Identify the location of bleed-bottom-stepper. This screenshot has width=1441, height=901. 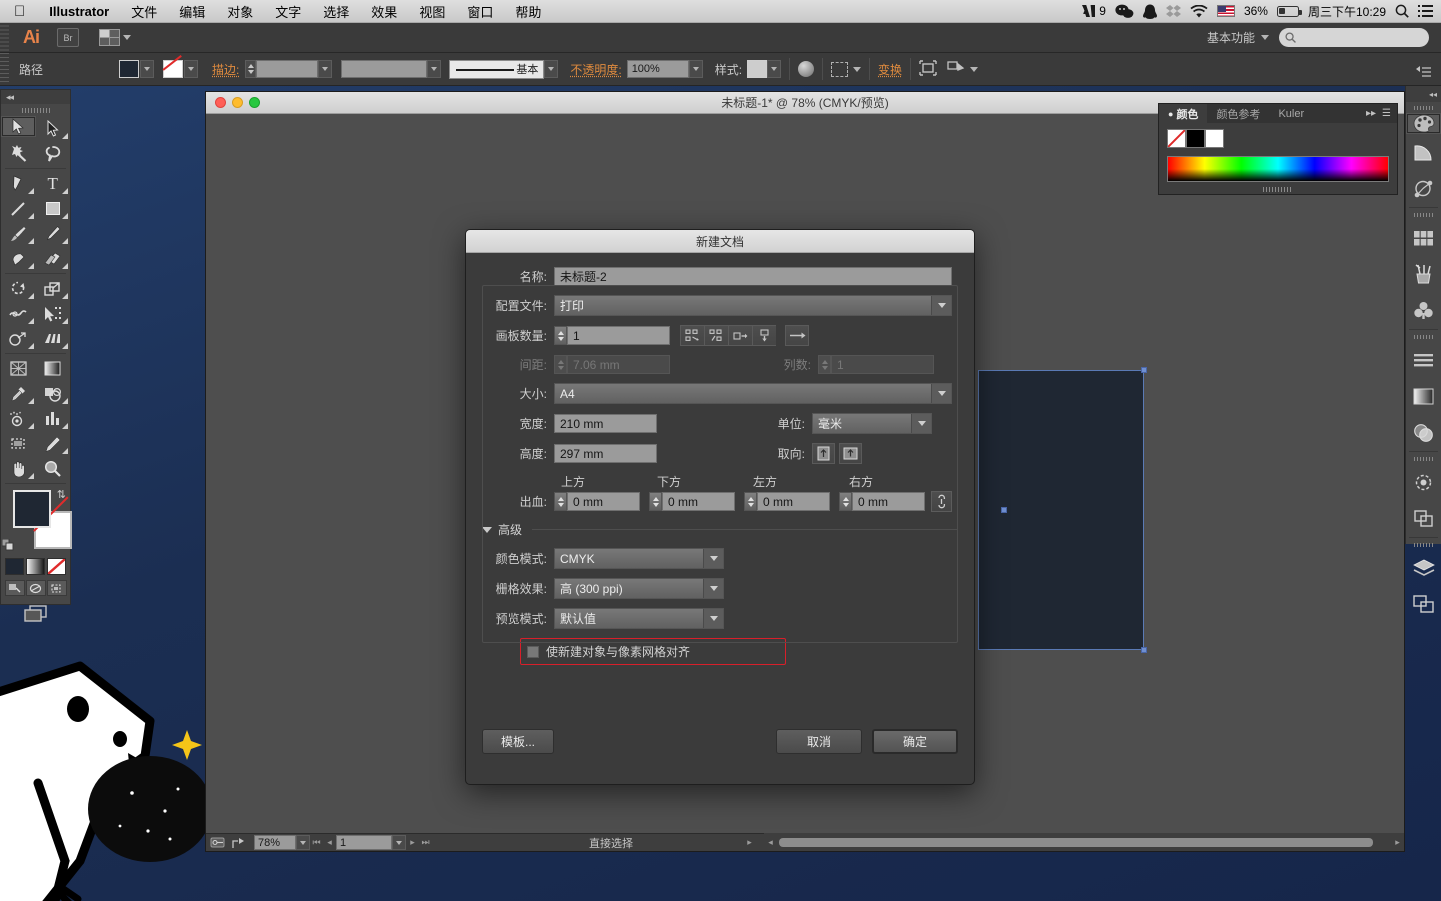
(655, 501).